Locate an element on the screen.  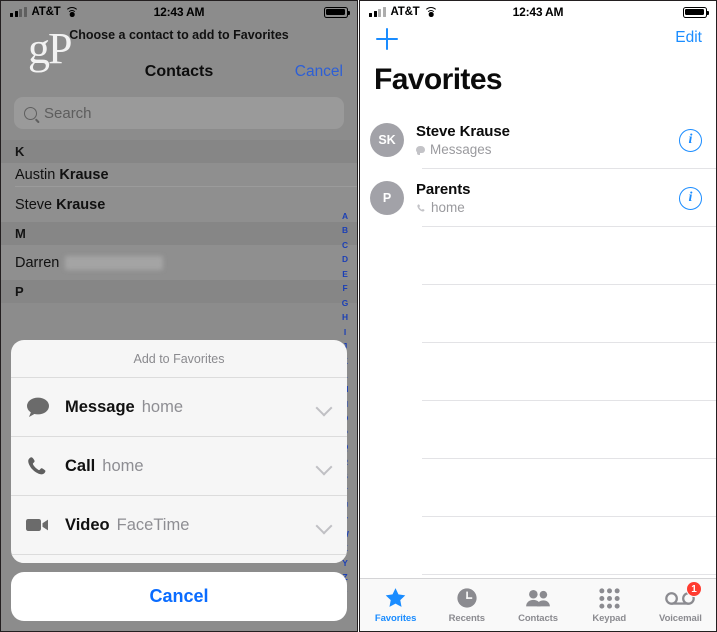
status-badge: 1 is located at coordinates (694, 589).